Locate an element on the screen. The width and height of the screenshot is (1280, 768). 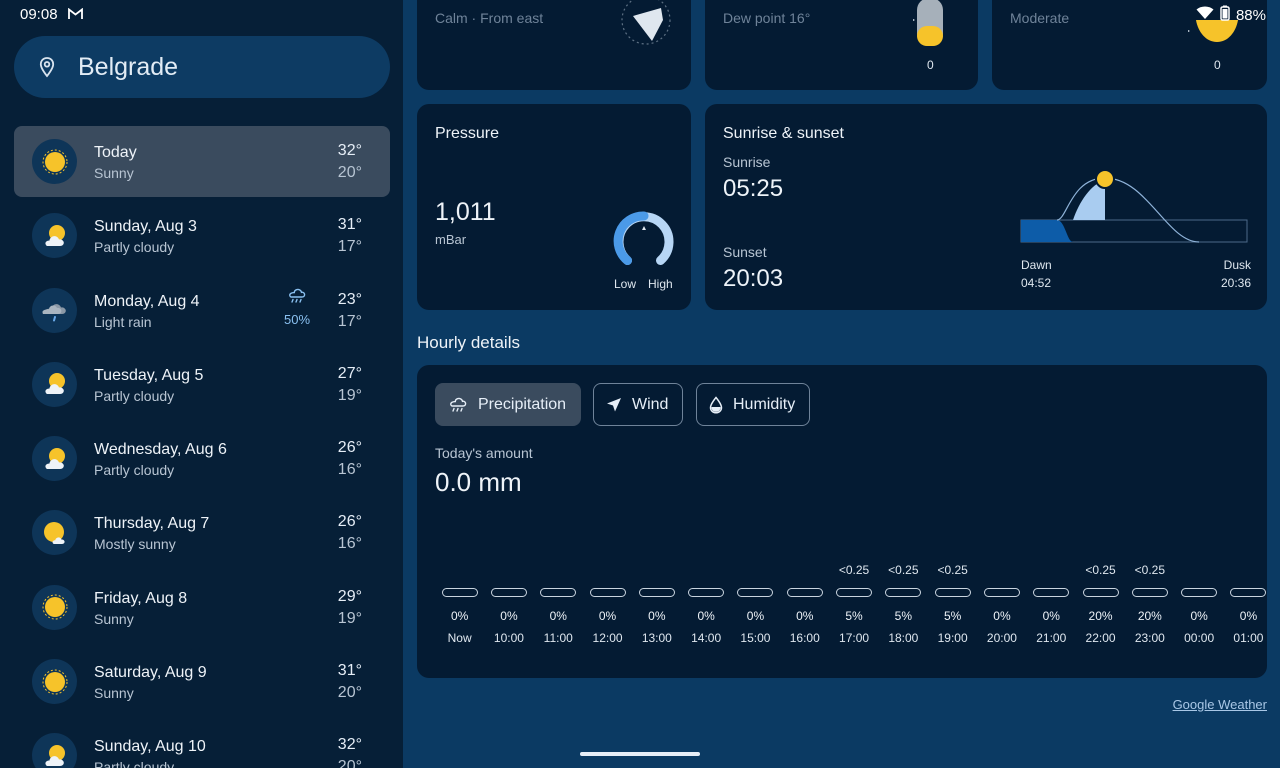
day-low: 16° is located at coordinates (349, 544).